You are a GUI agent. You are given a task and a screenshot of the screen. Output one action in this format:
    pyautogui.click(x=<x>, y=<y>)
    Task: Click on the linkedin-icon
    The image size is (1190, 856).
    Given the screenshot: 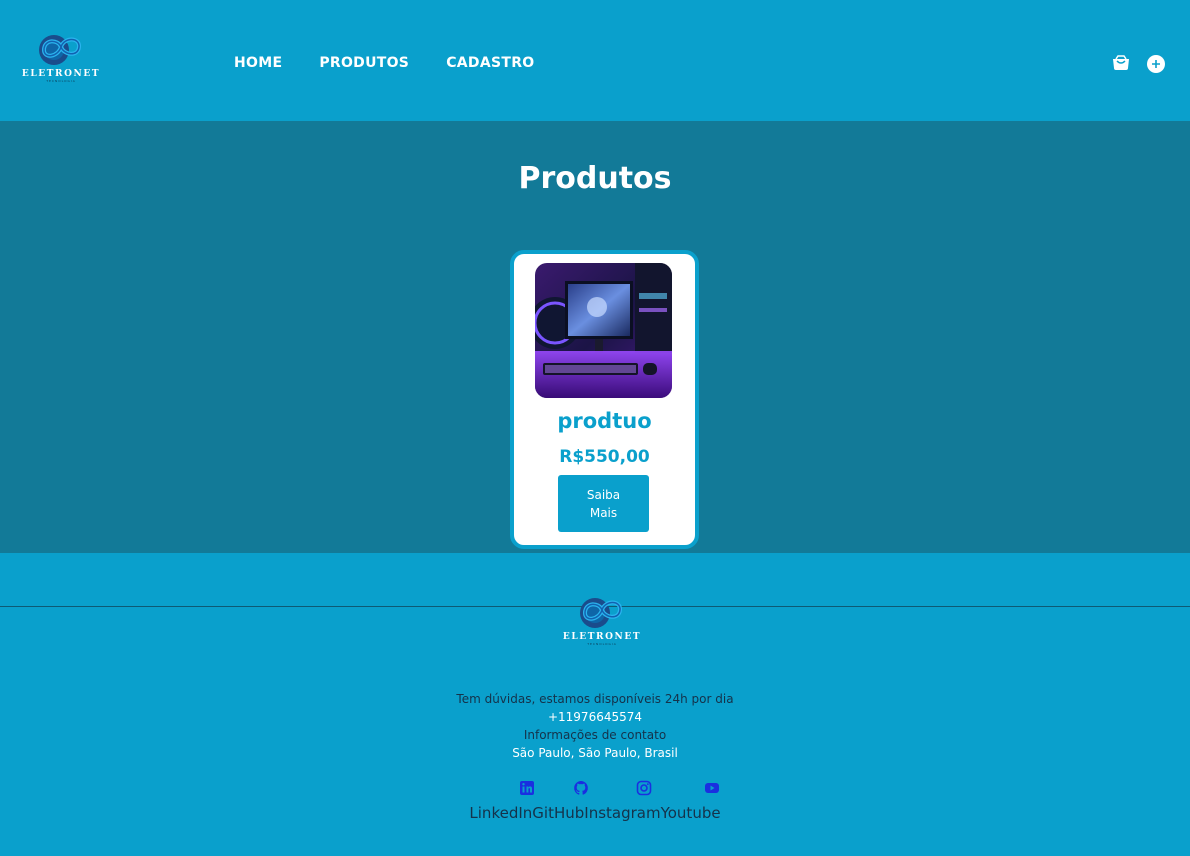 What is the action you would take?
    pyautogui.click(x=527, y=788)
    